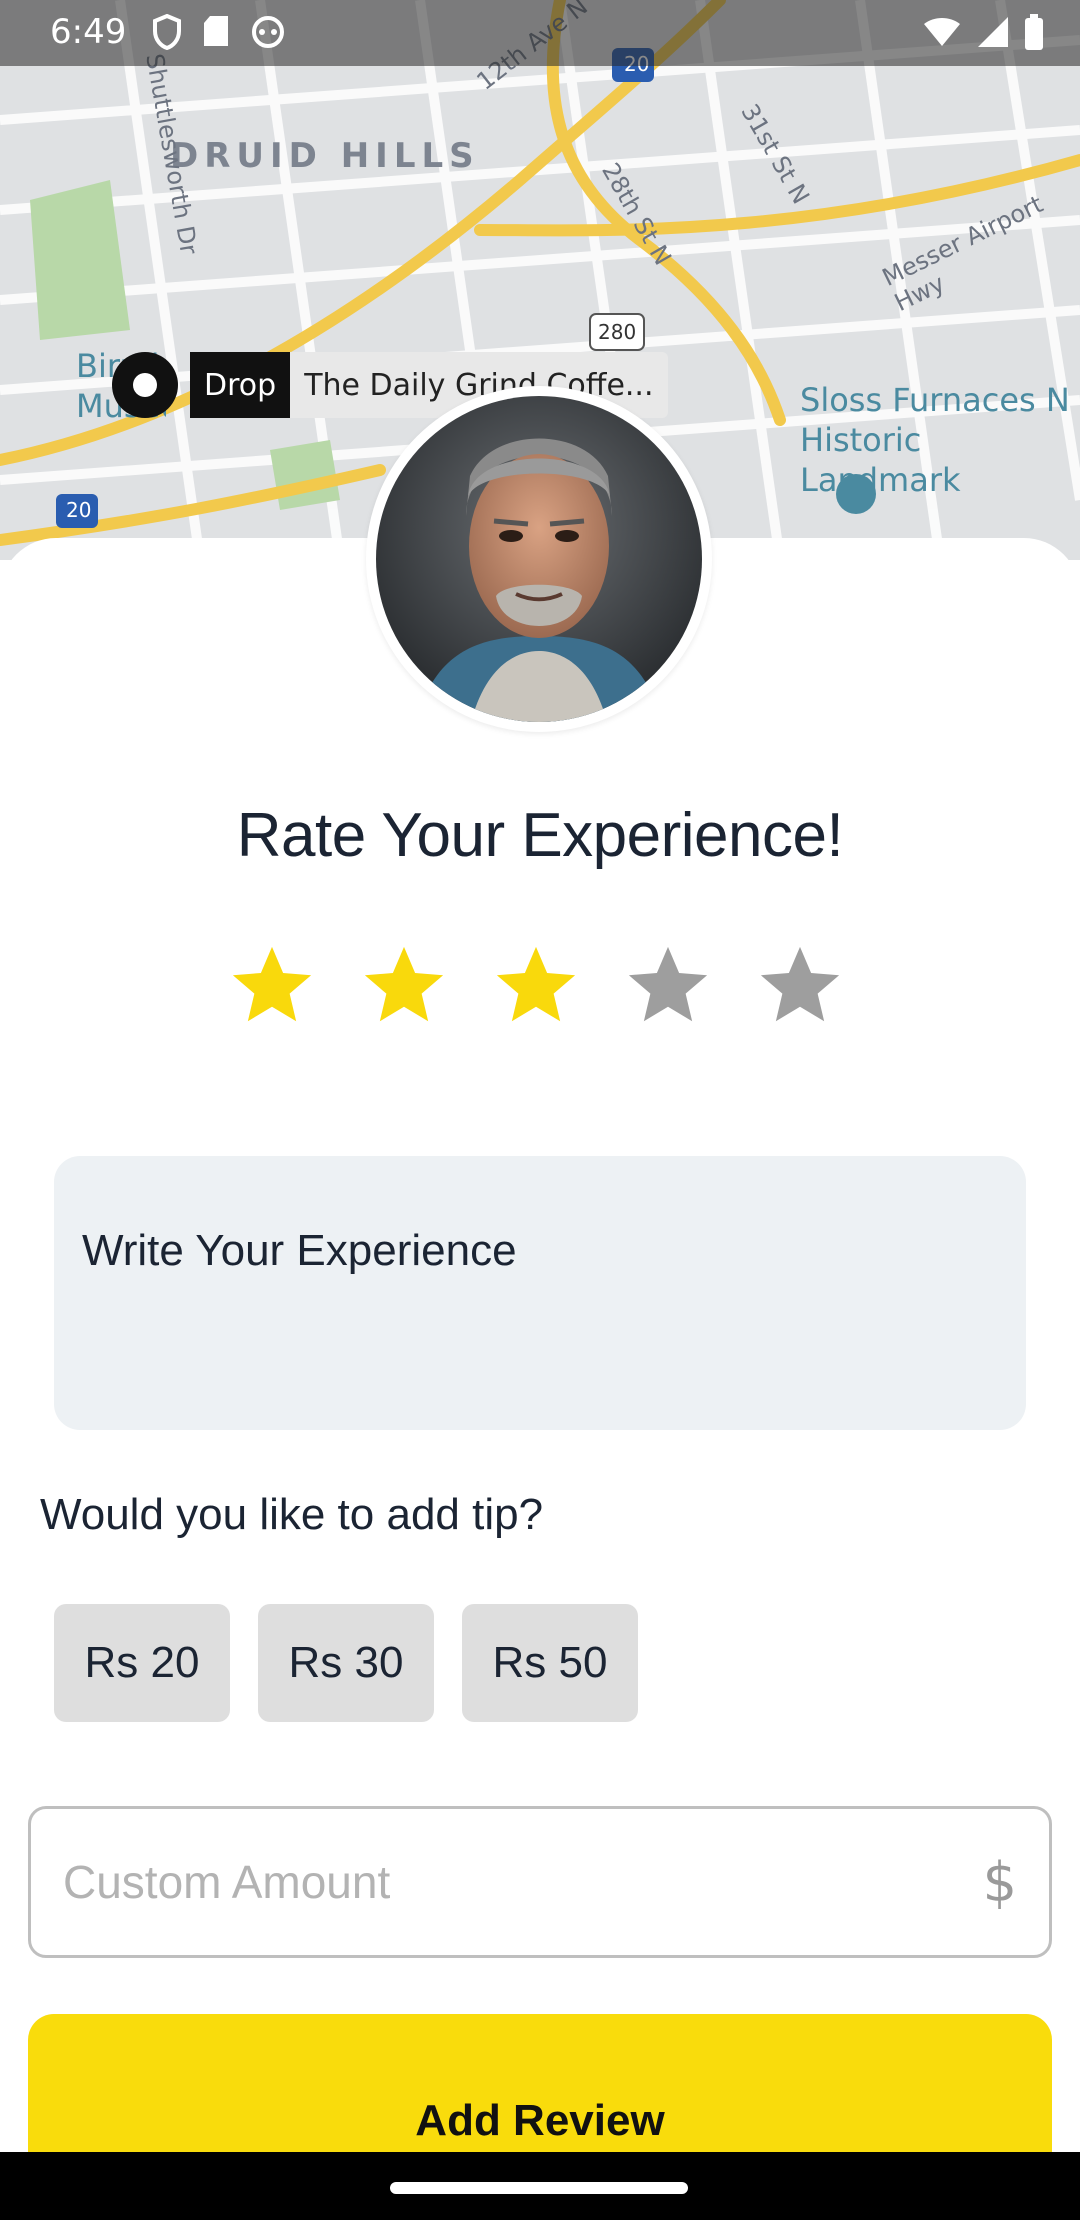 The width and height of the screenshot is (1080, 2220). I want to click on star-rating, so click(536, 986).